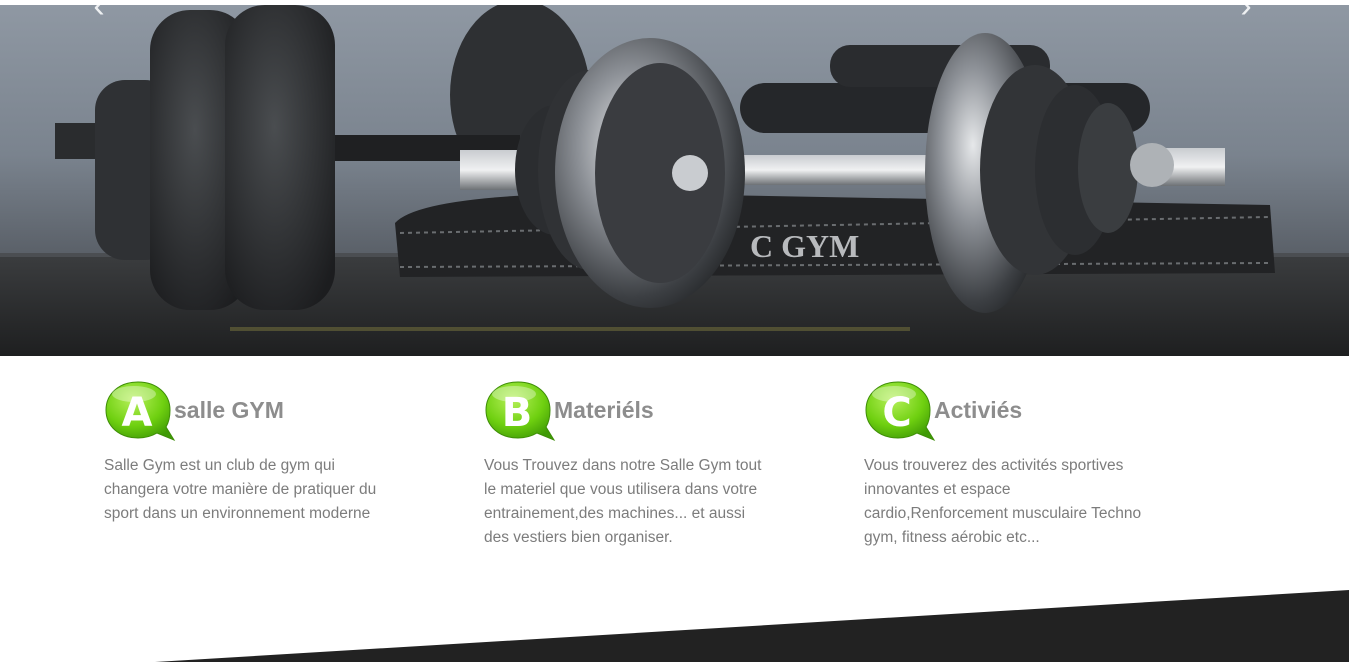  I want to click on feature-title: Materiéls, so click(604, 410).